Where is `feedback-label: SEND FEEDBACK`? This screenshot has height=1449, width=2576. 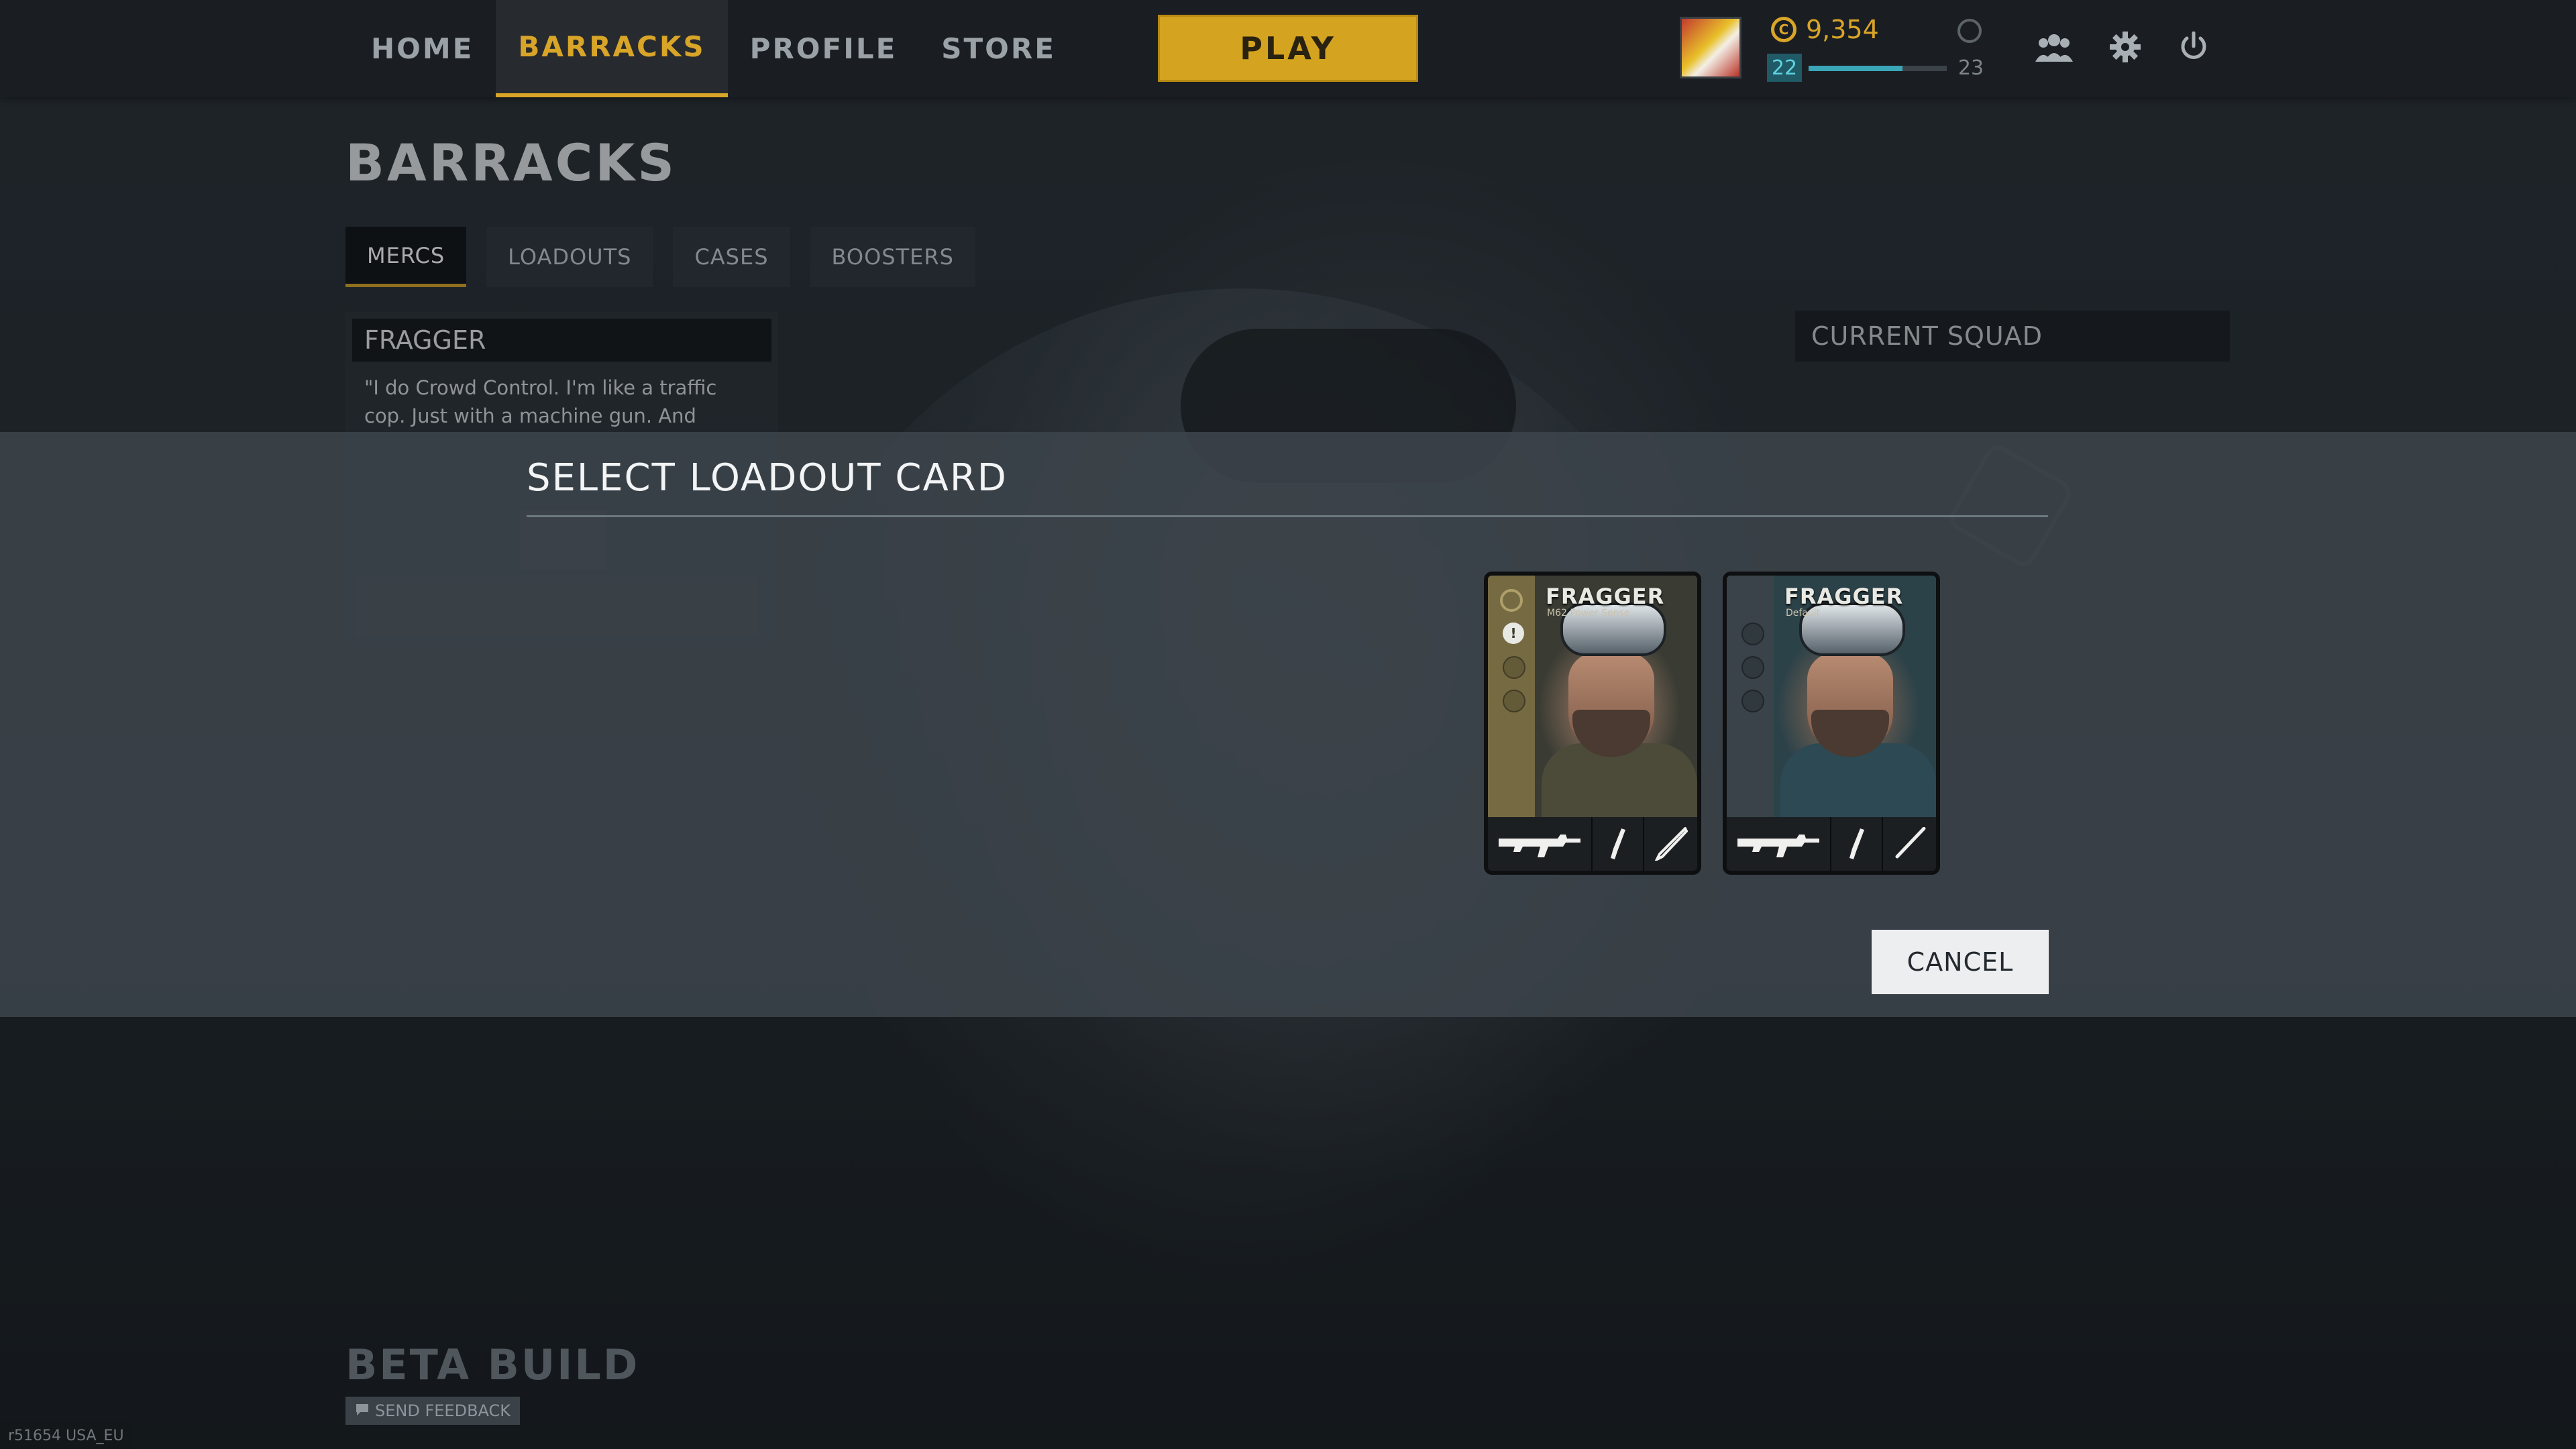
feedback-label: SEND FEEDBACK is located at coordinates (443, 1410).